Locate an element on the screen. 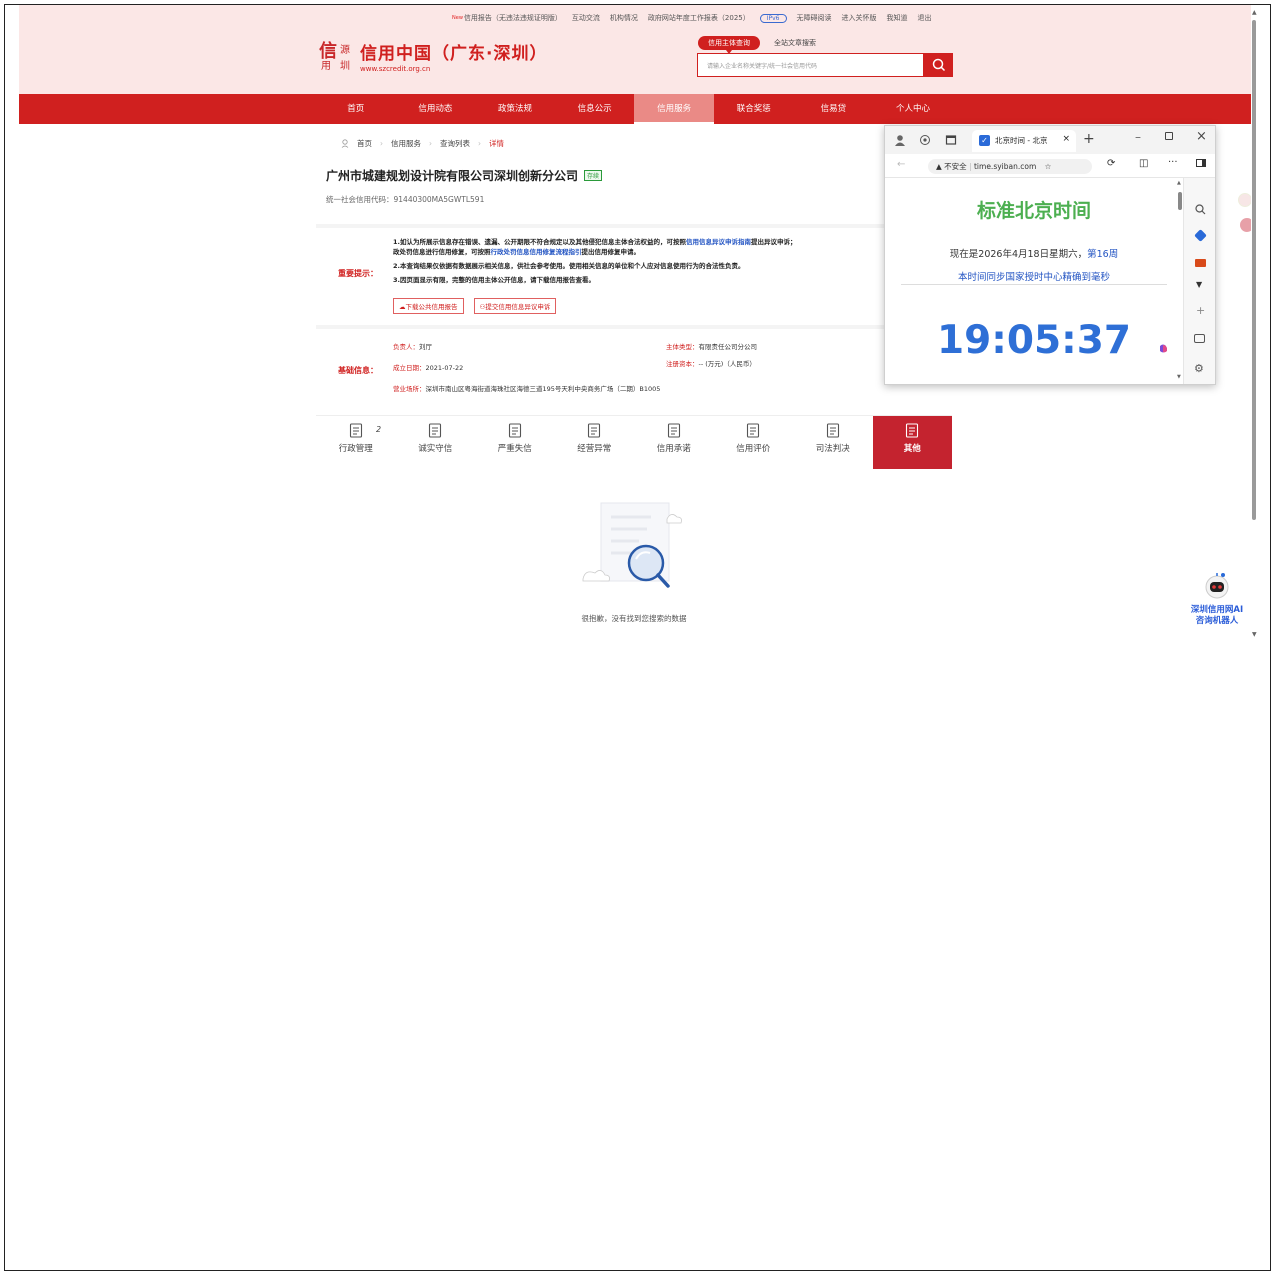  divider is located at coordinates (1034, 284).